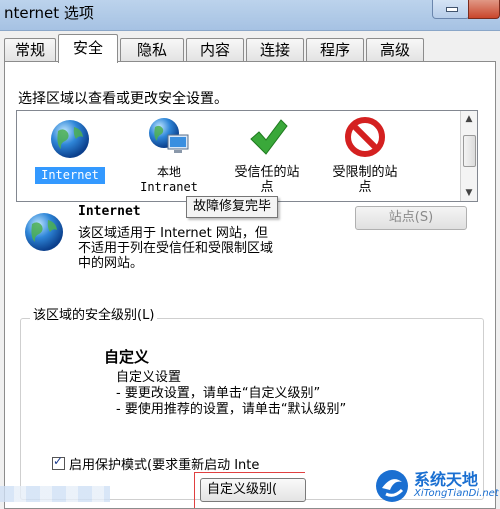 The image size is (500, 509). I want to click on zone-local-label-line2: Intranet, so click(169, 187).